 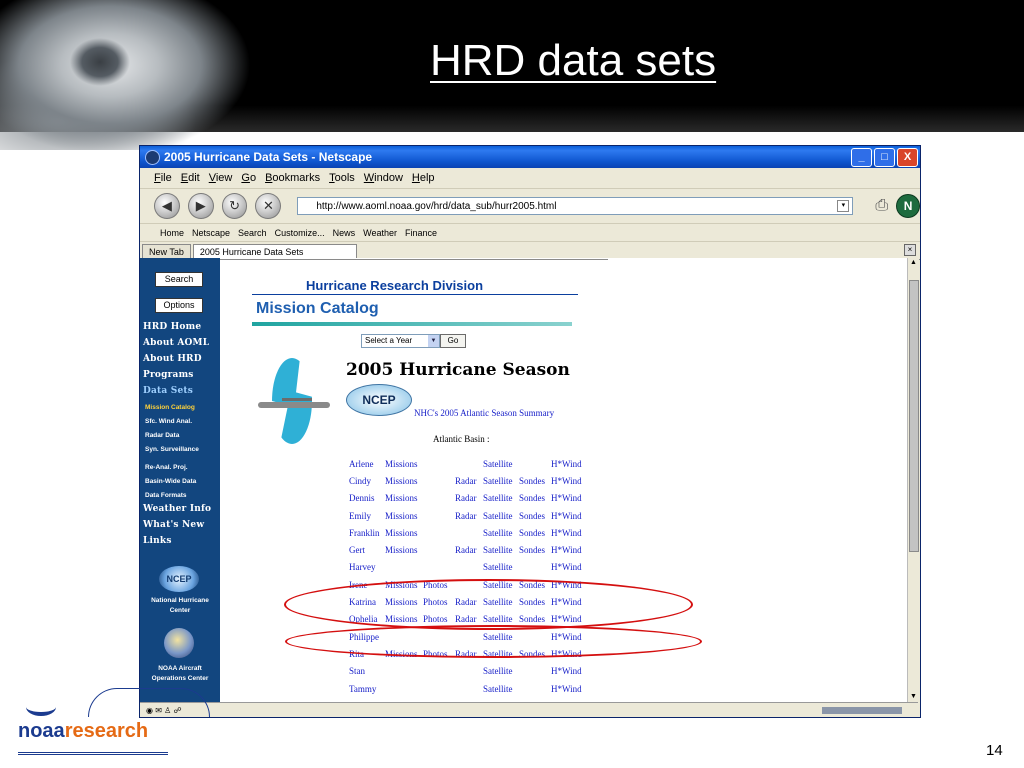 What do you see at coordinates (274, 251) in the screenshot?
I see `tab-hurricane-data: 2005 Hurricane Data Sets` at bounding box center [274, 251].